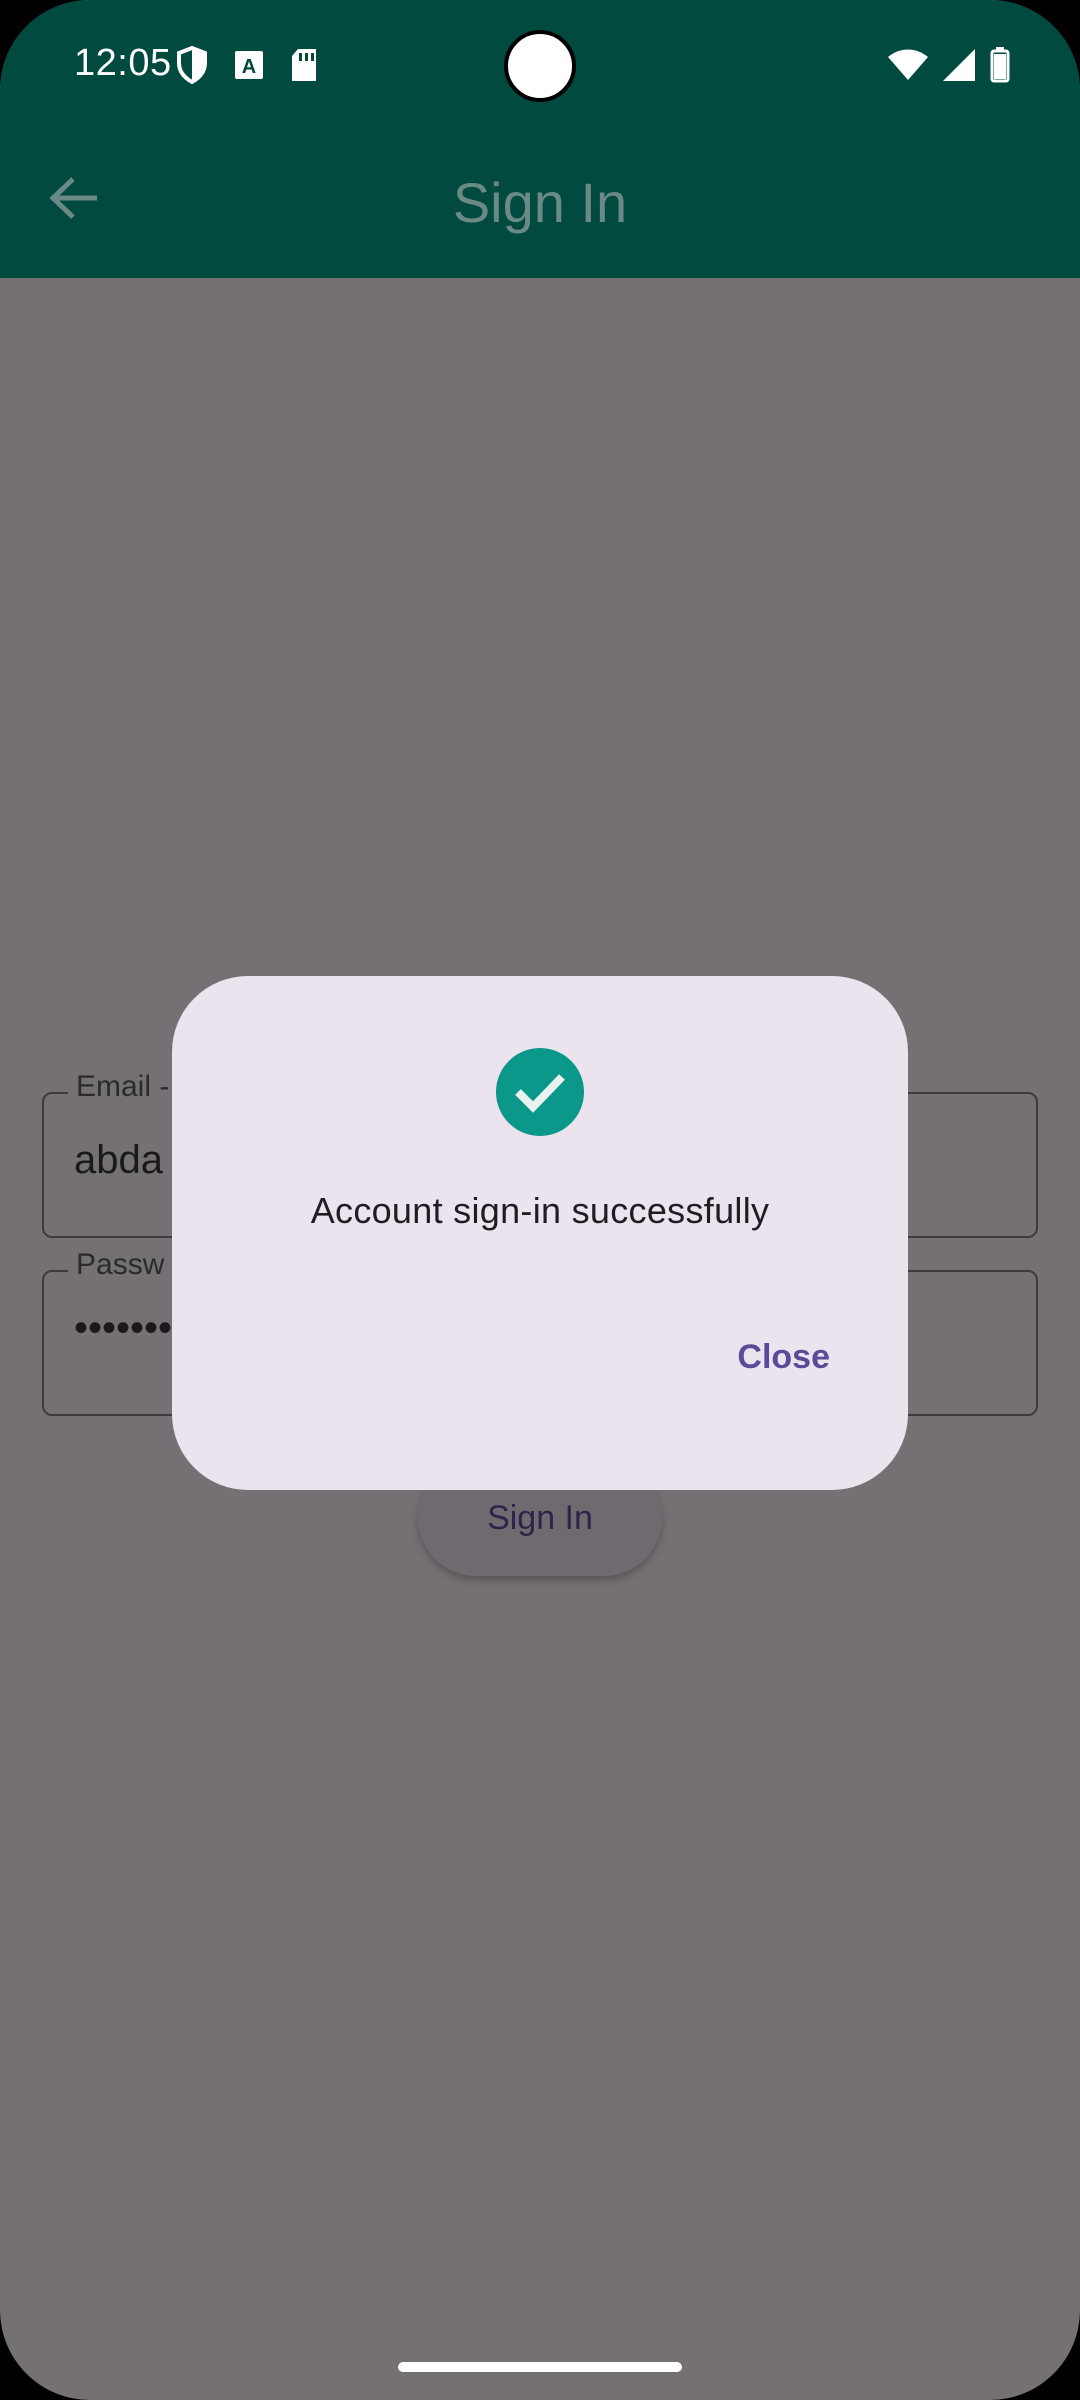  What do you see at coordinates (120, 1265) in the screenshot?
I see `password-field-label: Passw` at bounding box center [120, 1265].